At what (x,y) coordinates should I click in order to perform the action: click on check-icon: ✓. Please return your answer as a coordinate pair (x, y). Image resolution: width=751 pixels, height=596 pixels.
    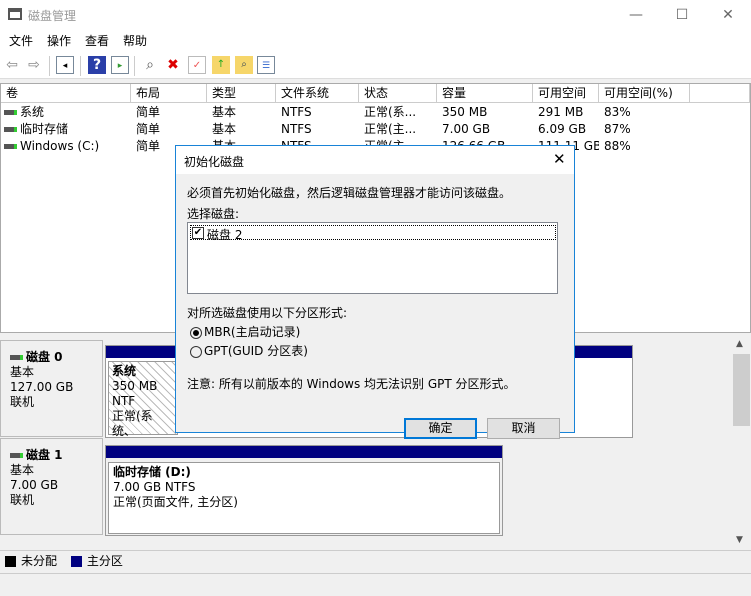
    Looking at the image, I should click on (197, 65).